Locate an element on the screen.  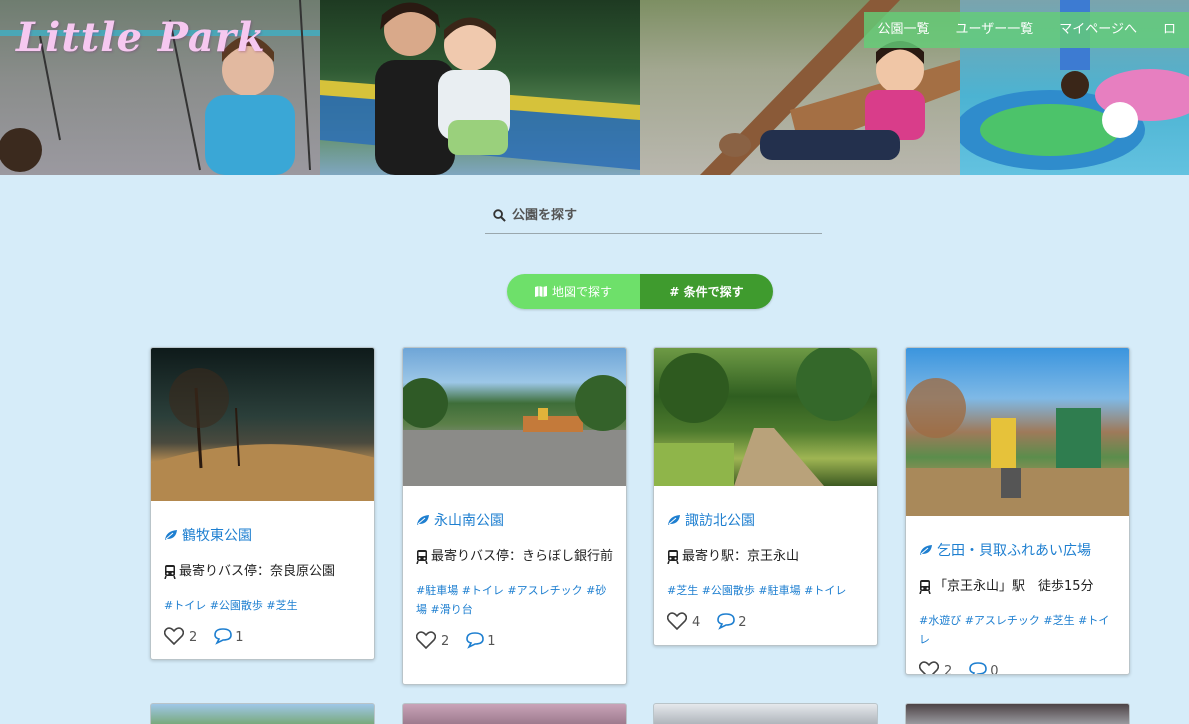
park-stats: 2 0 is located at coordinates (1017, 668).